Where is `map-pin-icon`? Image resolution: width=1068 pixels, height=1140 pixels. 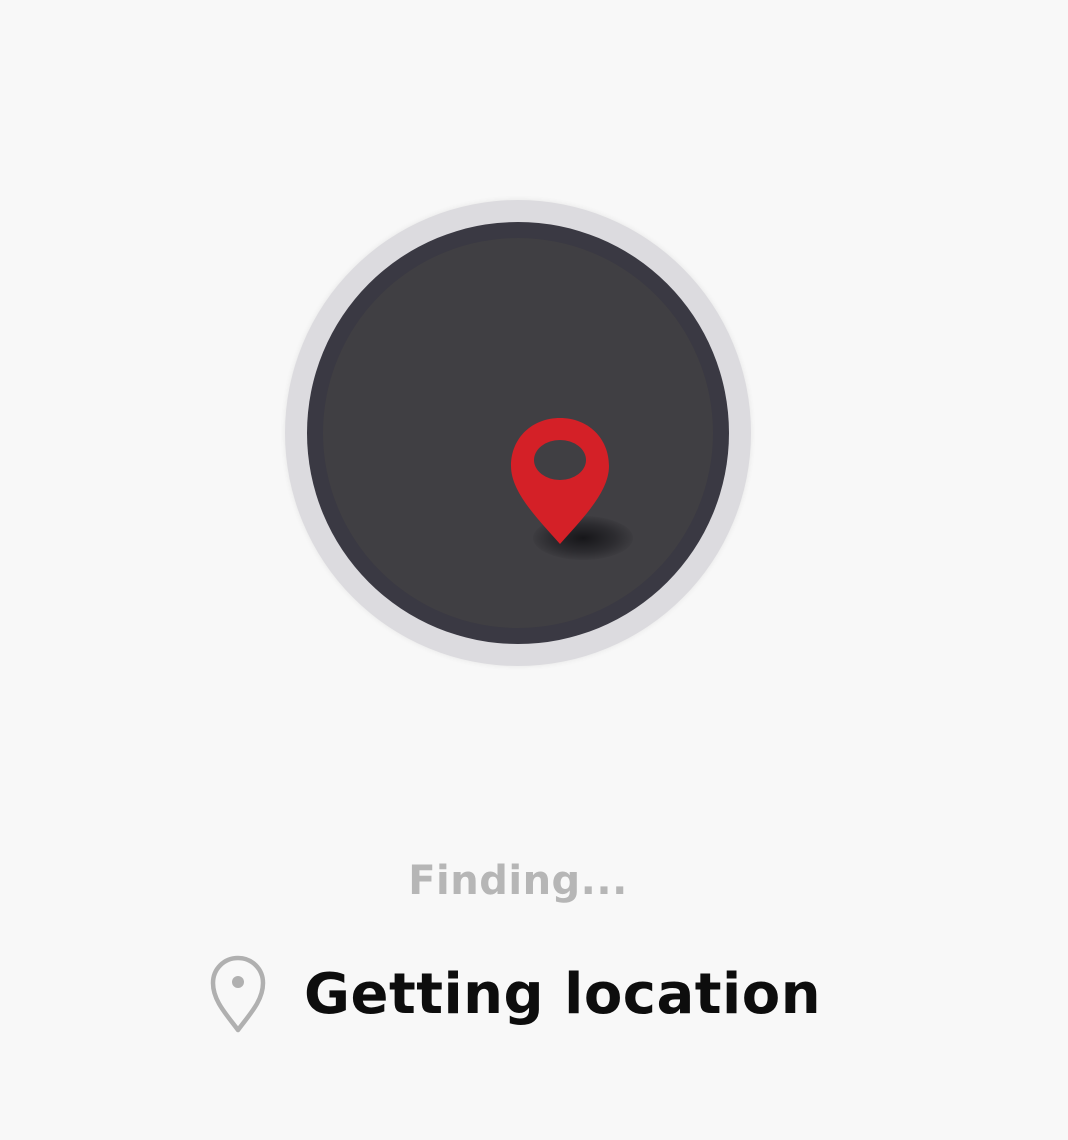
map-pin-icon is located at coordinates (560, 481).